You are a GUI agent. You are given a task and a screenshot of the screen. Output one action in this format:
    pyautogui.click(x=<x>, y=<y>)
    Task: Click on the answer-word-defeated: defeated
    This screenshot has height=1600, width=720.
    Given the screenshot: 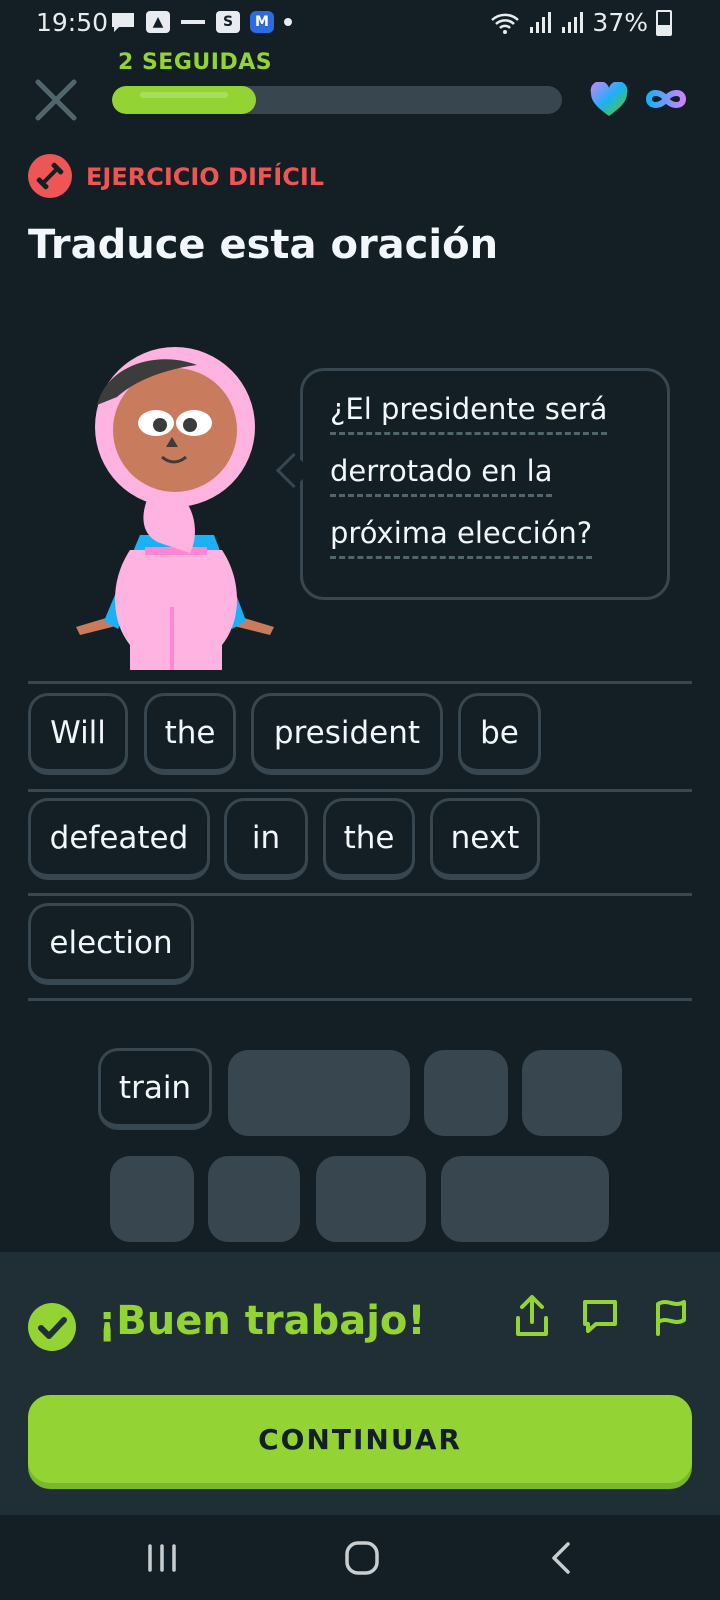 What is the action you would take?
    pyautogui.click(x=119, y=839)
    